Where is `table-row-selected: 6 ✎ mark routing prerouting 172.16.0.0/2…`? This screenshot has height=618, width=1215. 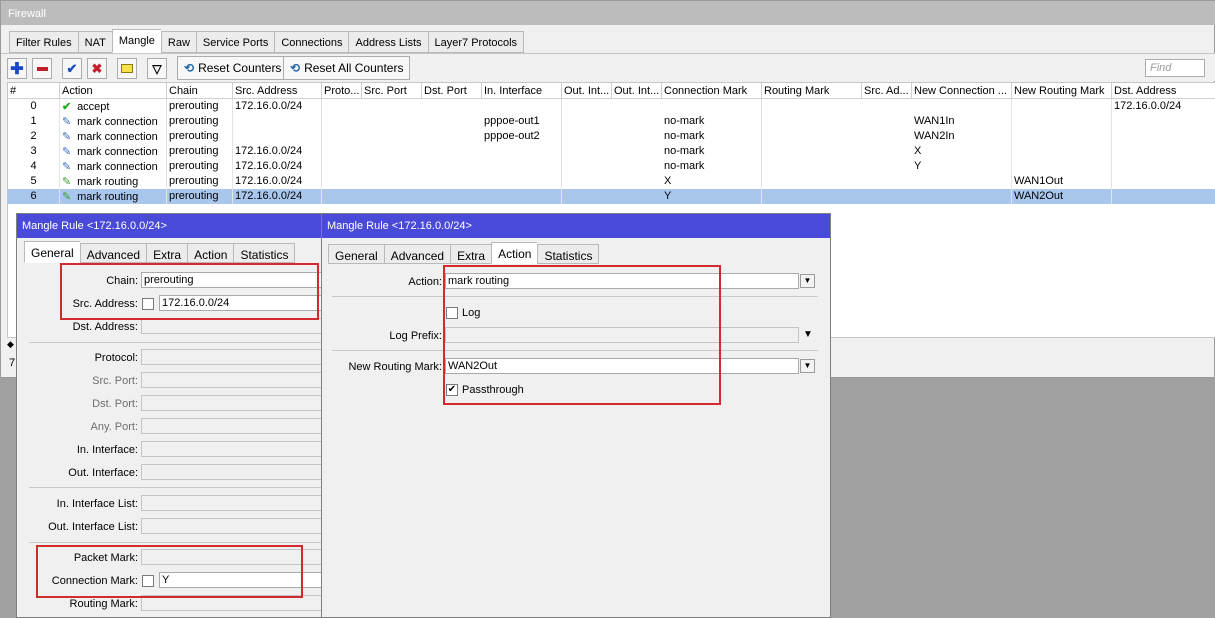
table-row-selected: 6 ✎ mark routing prerouting 172.16.0.0/2… is located at coordinates (611, 196).